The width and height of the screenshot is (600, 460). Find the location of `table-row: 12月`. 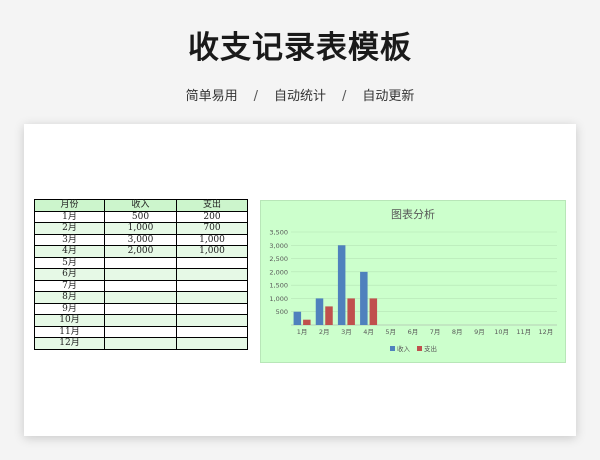

table-row: 12月 is located at coordinates (141, 343).